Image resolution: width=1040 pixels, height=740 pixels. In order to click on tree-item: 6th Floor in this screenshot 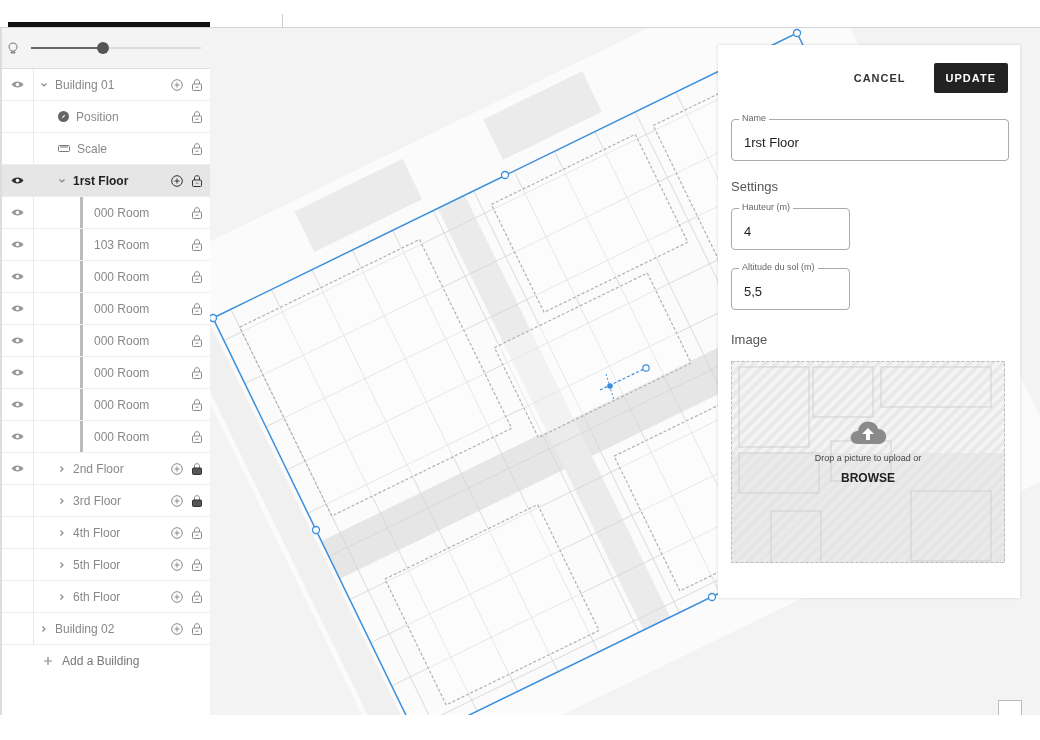, I will do `click(106, 597)`.